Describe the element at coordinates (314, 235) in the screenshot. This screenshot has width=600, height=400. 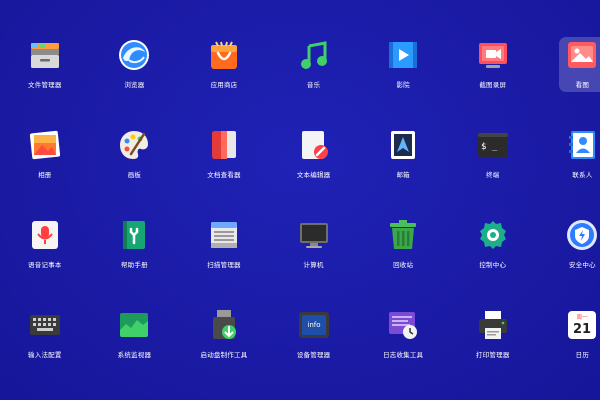
I see `computer-icon` at that location.